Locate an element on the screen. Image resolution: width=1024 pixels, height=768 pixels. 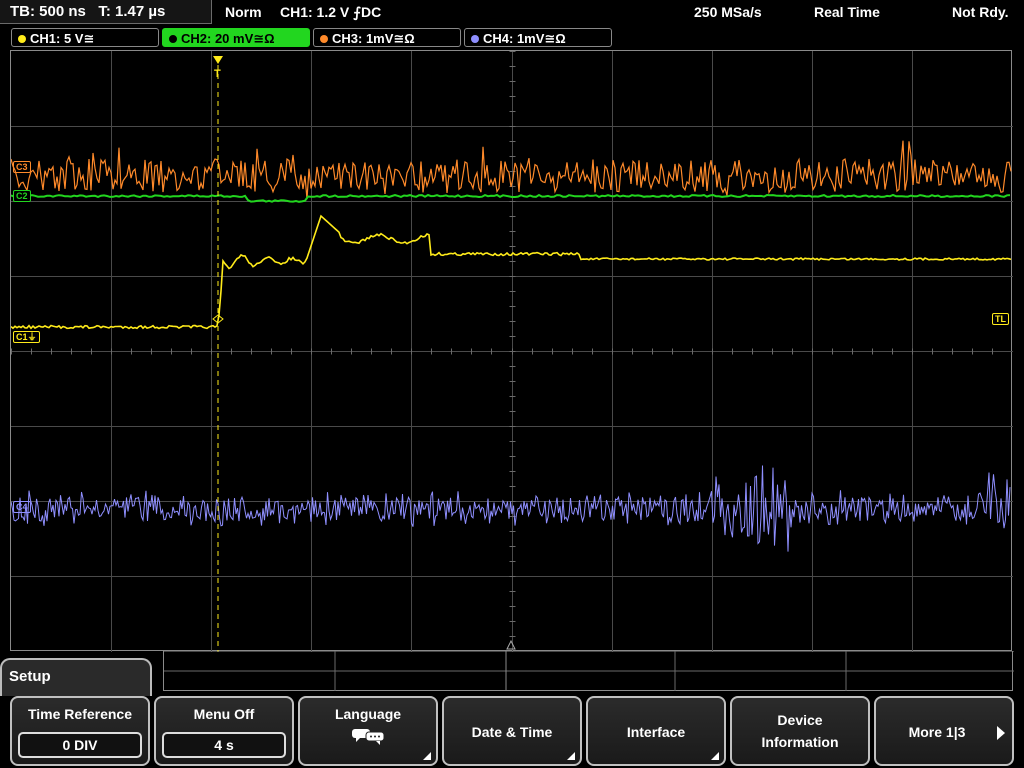
channel-3-trace is located at coordinates (511, 170).